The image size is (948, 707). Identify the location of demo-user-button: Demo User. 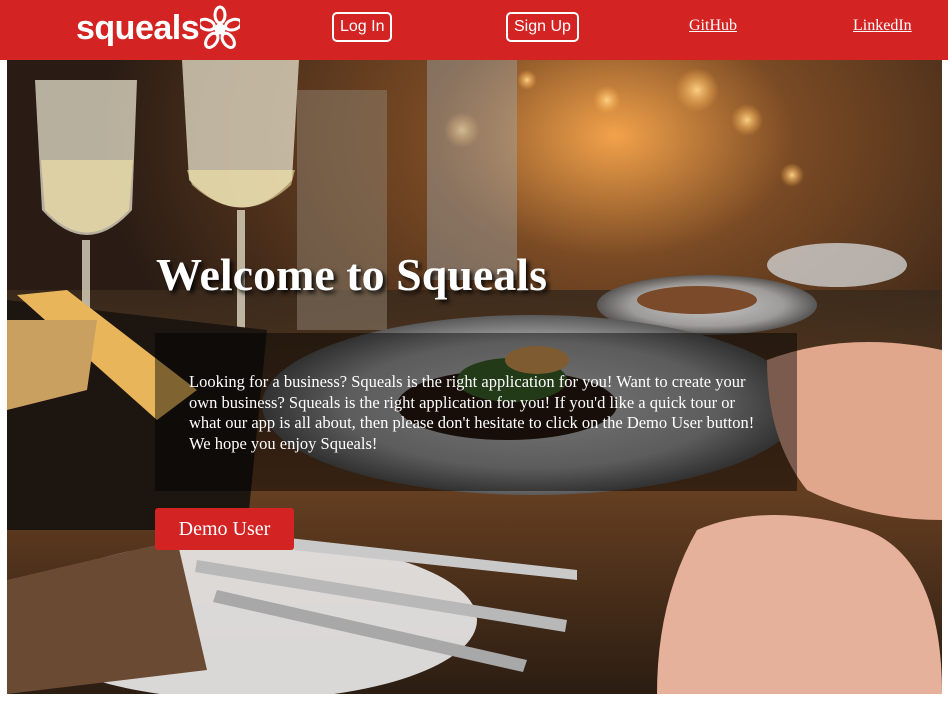
(224, 529).